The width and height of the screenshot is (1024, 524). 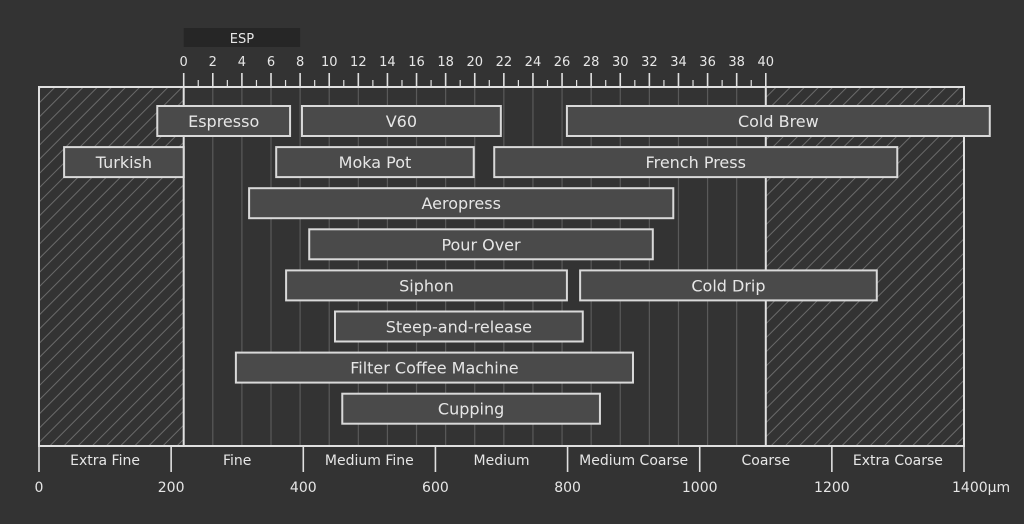 What do you see at coordinates (242, 39) in the screenshot?
I see `esp-scale-label: ESP` at bounding box center [242, 39].